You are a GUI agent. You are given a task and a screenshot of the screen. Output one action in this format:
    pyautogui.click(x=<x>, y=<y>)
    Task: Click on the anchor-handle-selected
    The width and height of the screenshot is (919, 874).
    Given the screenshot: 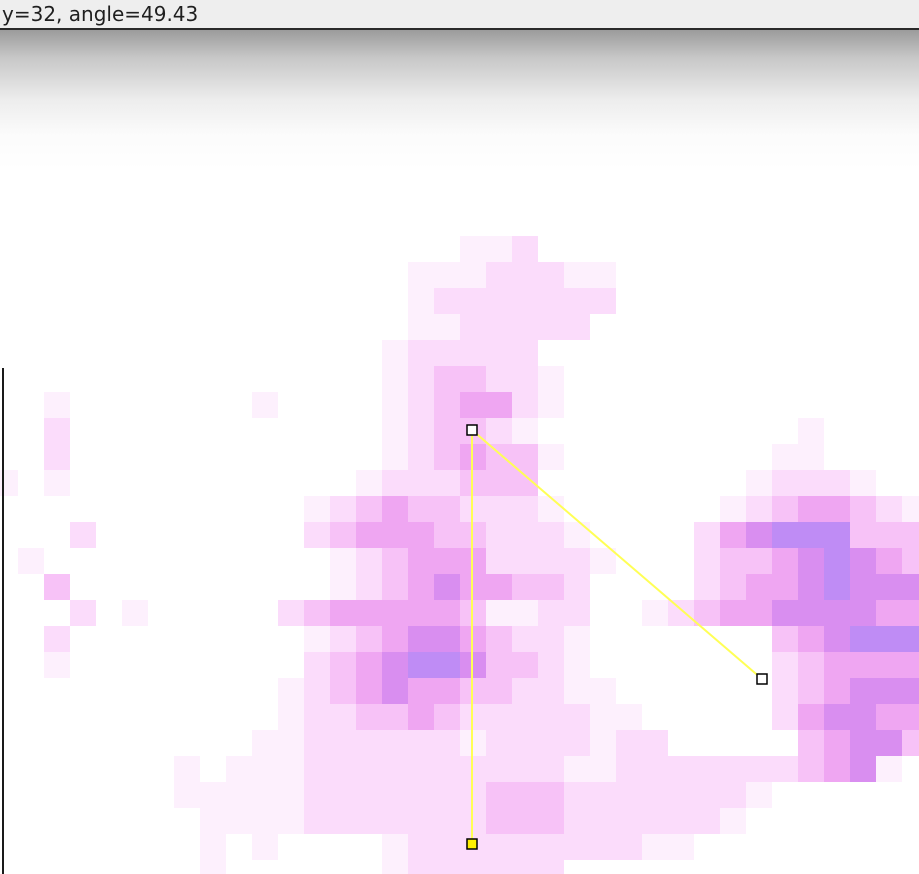 What is the action you would take?
    pyautogui.click(x=472, y=844)
    